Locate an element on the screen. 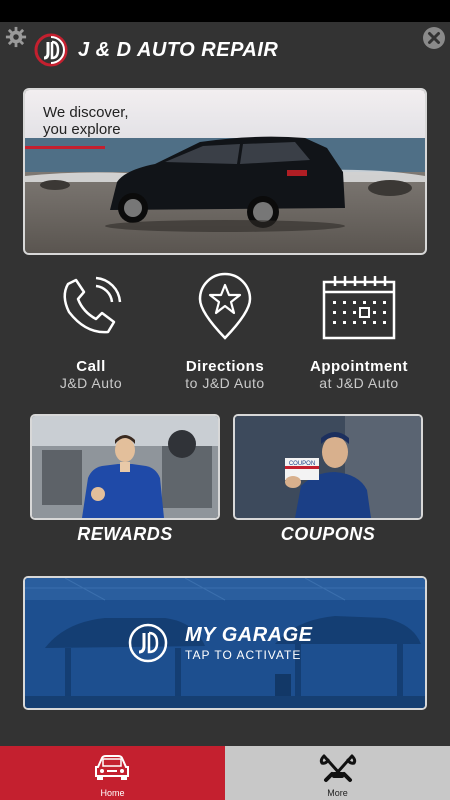  status-bar is located at coordinates (225, 11).